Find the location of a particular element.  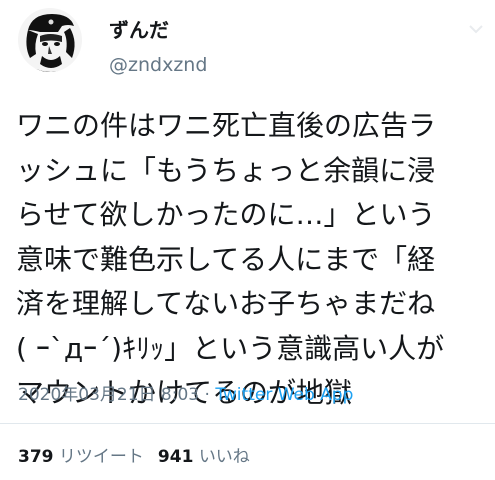

likes-count: 941 is located at coordinates (175, 457).